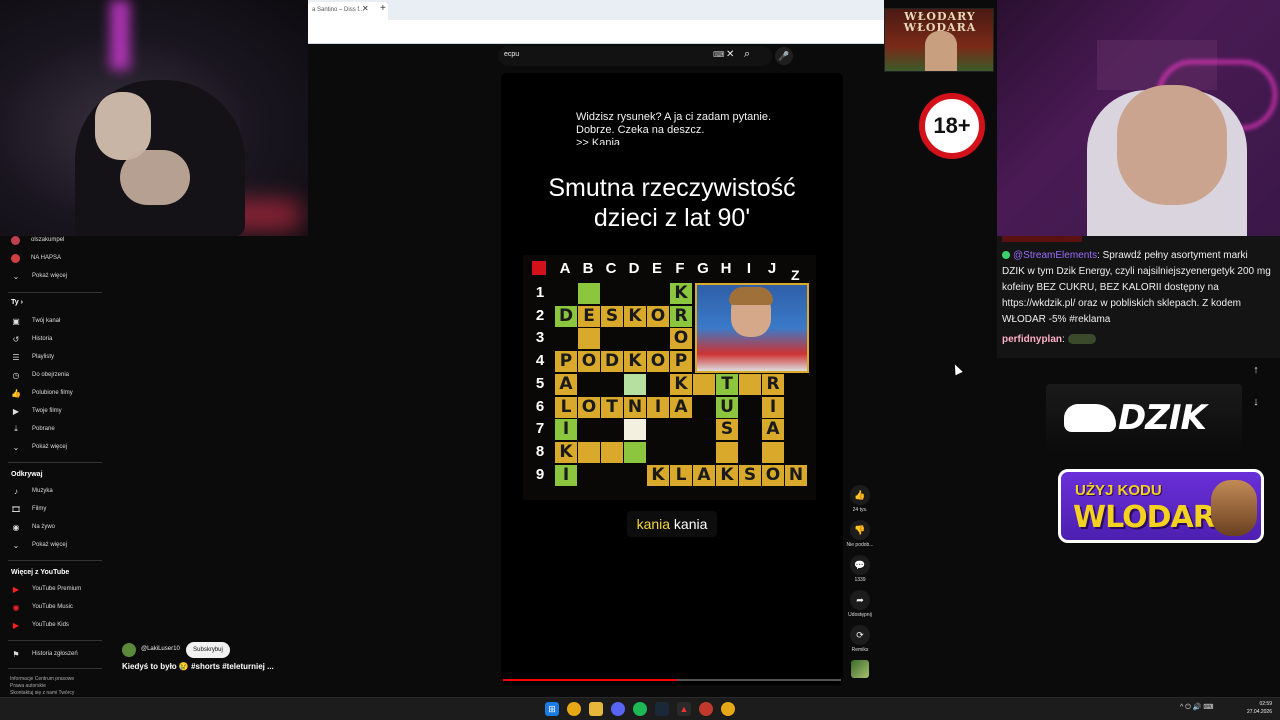 This screenshot has width=1280, height=720. What do you see at coordinates (155, 177) in the screenshot?
I see `streamer-hand` at bounding box center [155, 177].